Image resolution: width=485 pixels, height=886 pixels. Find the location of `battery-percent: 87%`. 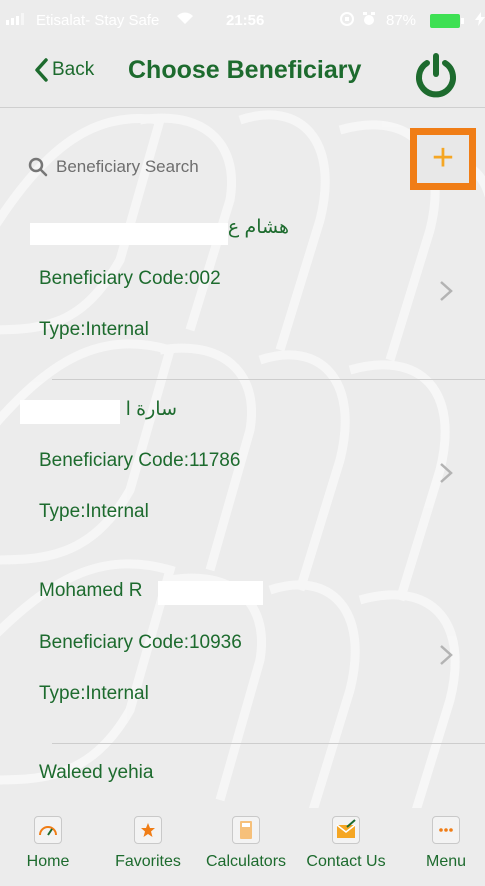

battery-percent: 87% is located at coordinates (401, 20).